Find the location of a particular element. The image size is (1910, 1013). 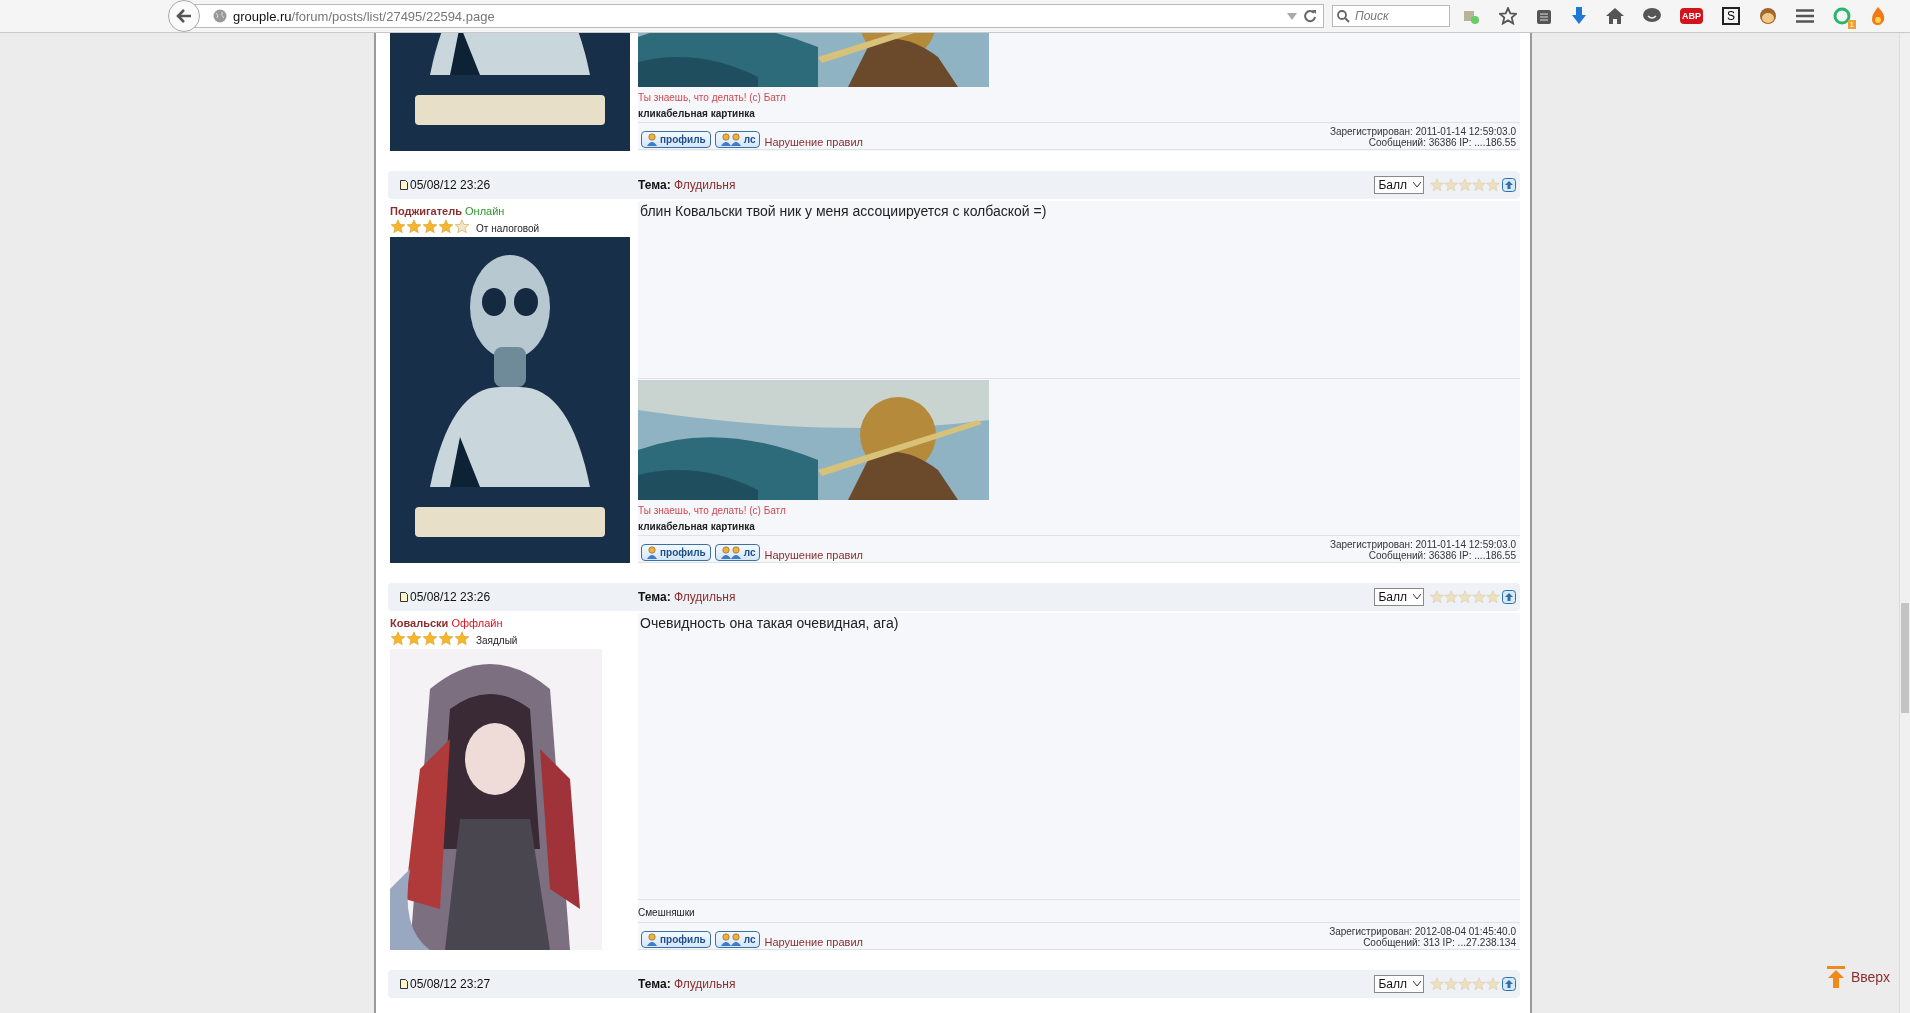

registered-date: Зарегистрирован: 2012-08-04 01:45:40.0 is located at coordinates (1422, 931).